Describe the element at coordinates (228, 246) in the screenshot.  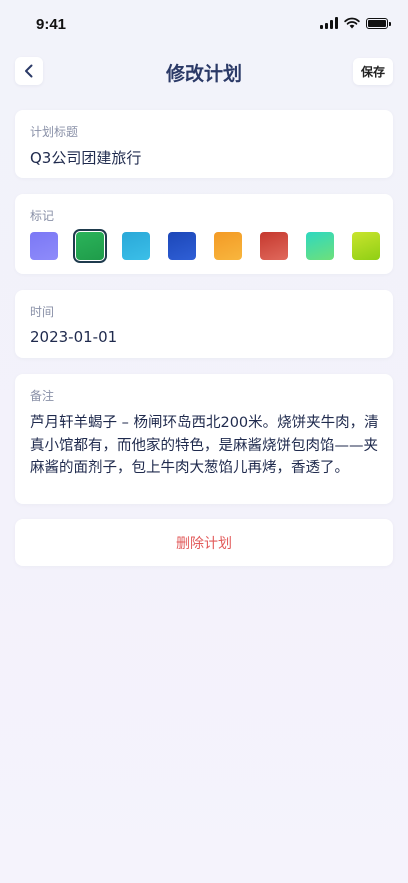
I see `color-swatch-orange` at that location.